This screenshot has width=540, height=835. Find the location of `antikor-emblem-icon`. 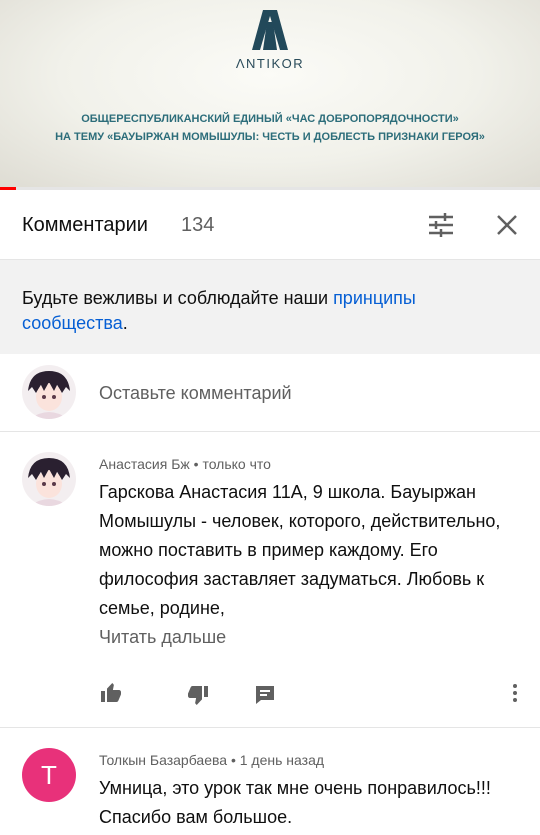

antikor-emblem-icon is located at coordinates (270, 30).